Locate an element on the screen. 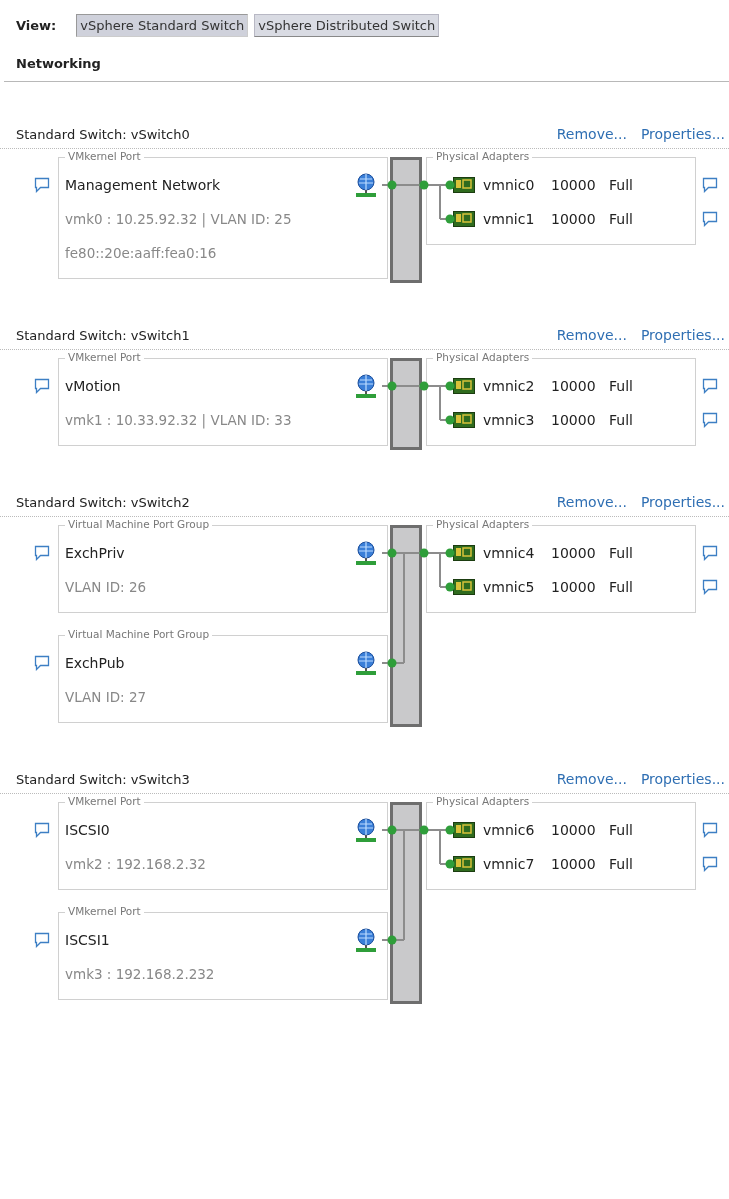  view-label: View: is located at coordinates (36, 25).